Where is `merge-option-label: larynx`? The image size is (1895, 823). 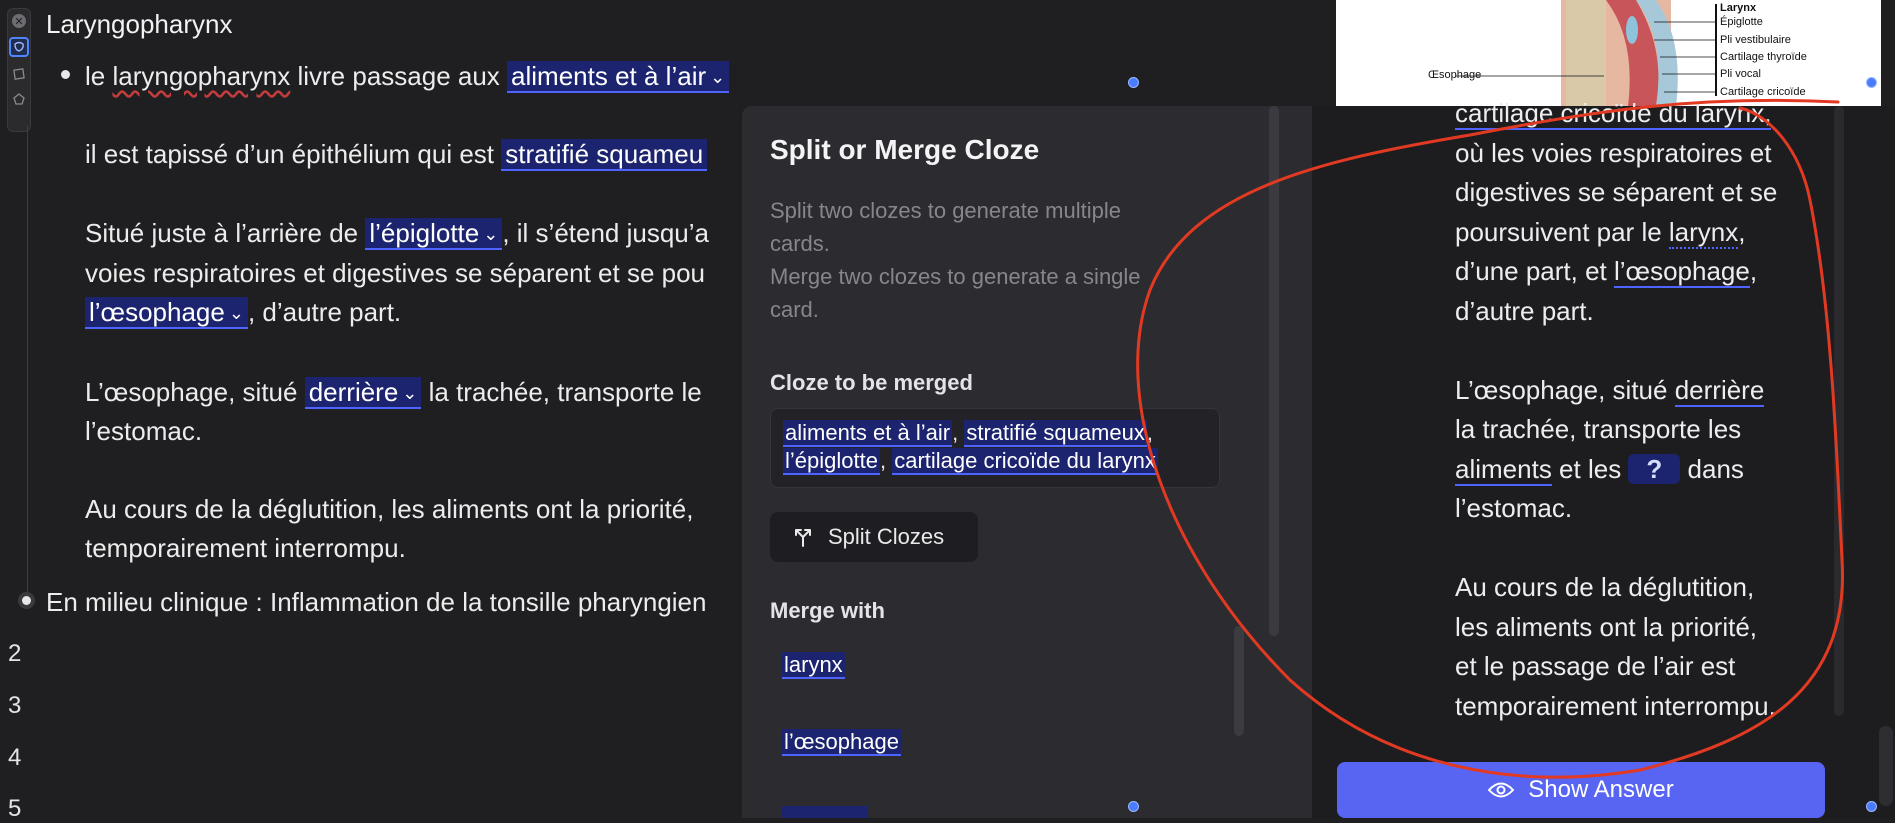
merge-option-label: larynx is located at coordinates (813, 665).